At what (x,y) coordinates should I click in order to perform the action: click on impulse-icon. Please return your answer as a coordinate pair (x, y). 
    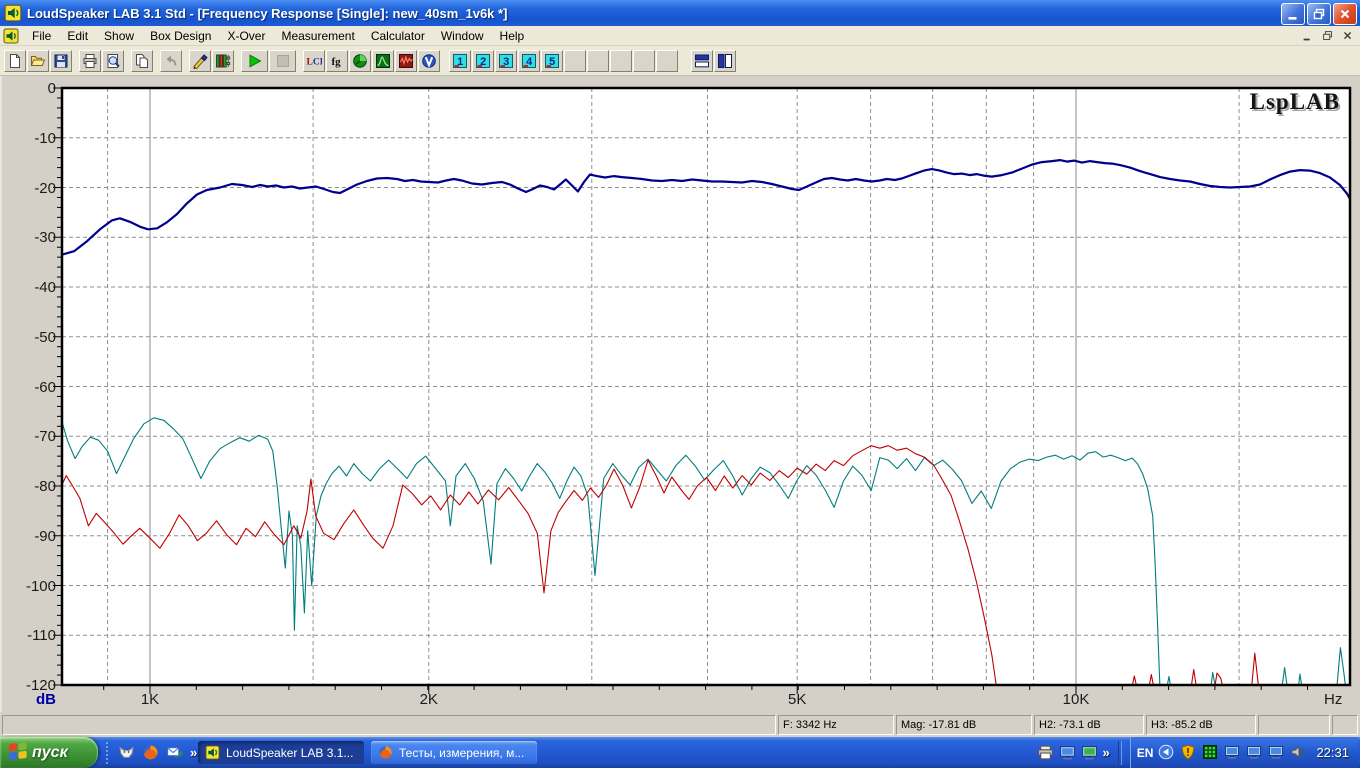
    Looking at the image, I should click on (383, 61).